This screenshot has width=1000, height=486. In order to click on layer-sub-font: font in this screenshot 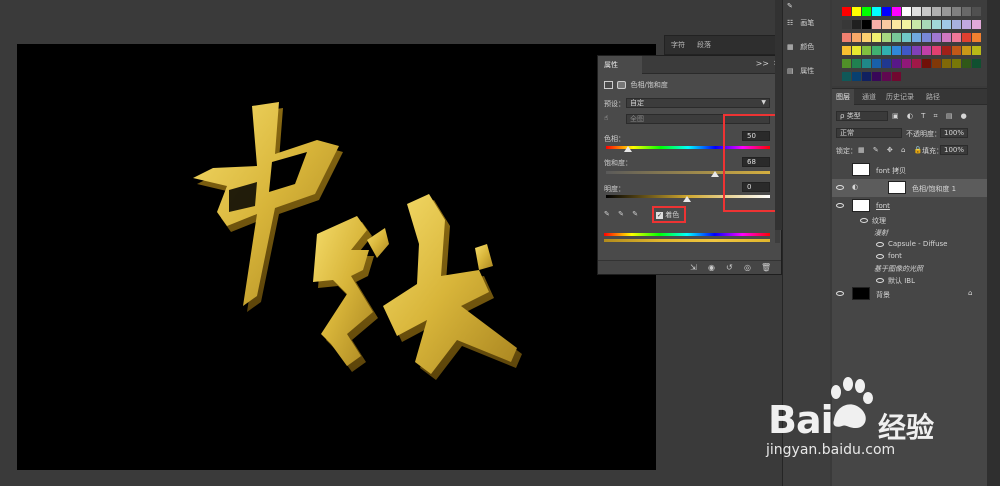, I will do `click(909, 257)`.